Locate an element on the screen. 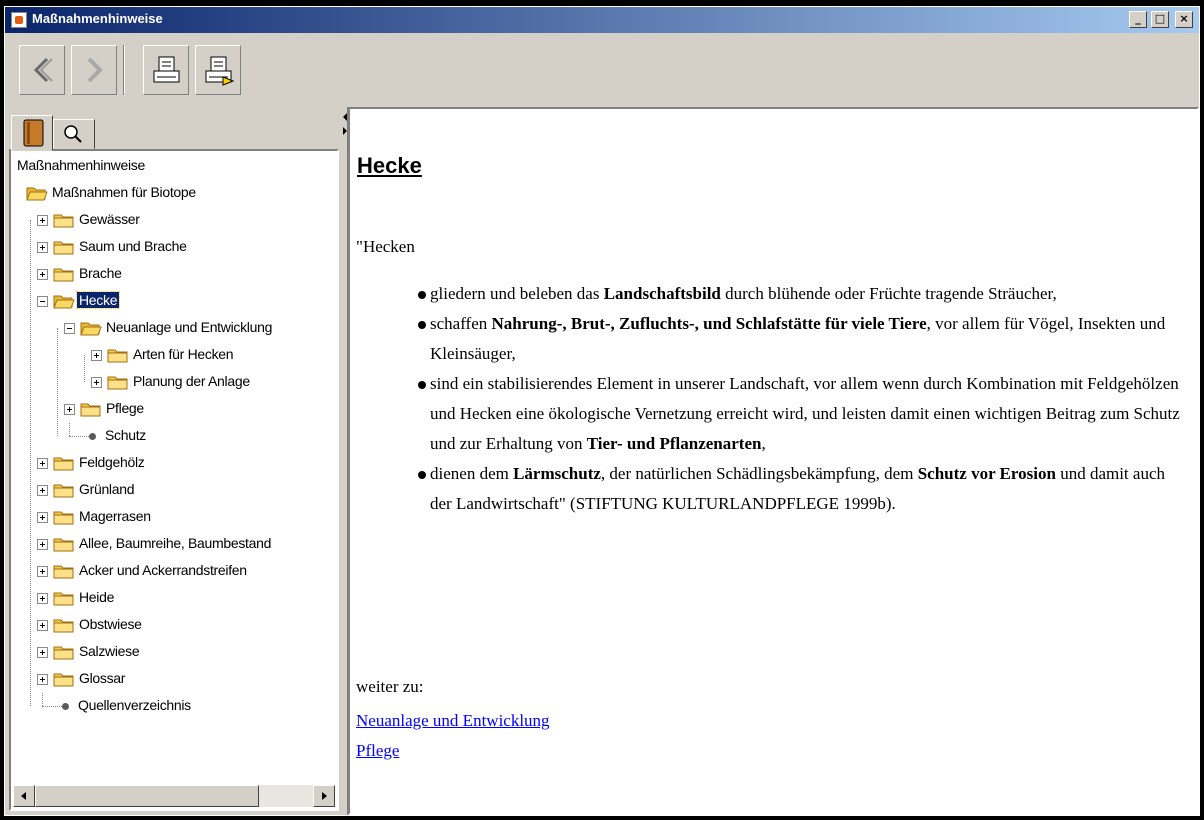 The height and width of the screenshot is (820, 1204). page-setup-button is located at coordinates (218, 70).